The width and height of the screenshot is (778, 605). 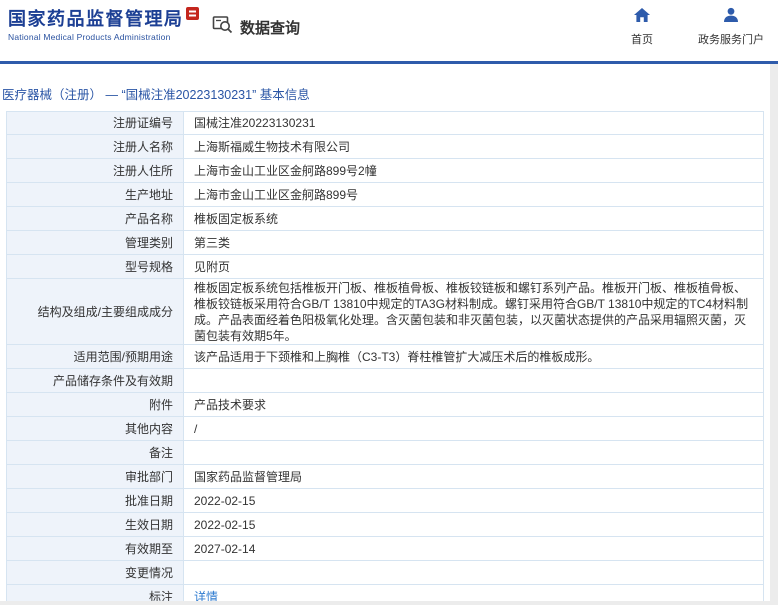 I want to click on row-value: 详情, so click(x=474, y=593).